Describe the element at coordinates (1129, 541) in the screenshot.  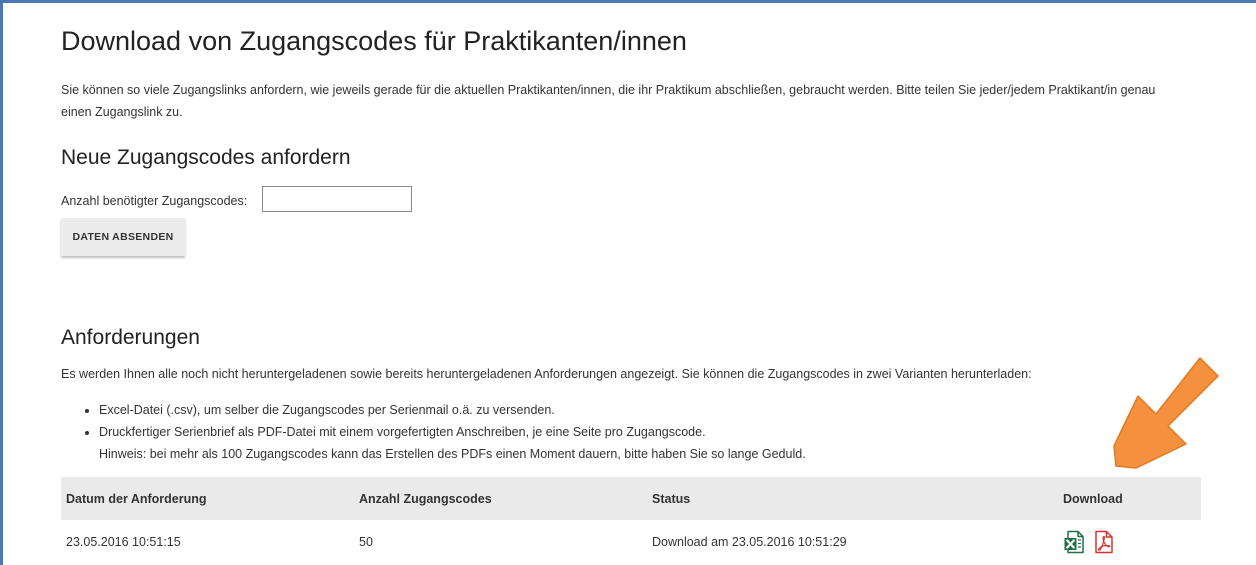
I see `cell-download` at that location.